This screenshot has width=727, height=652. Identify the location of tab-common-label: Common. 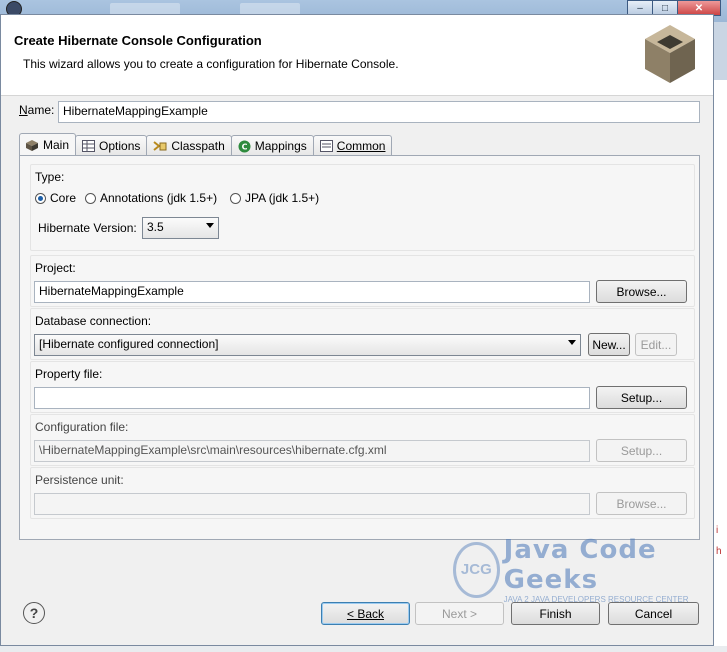
(361, 146).